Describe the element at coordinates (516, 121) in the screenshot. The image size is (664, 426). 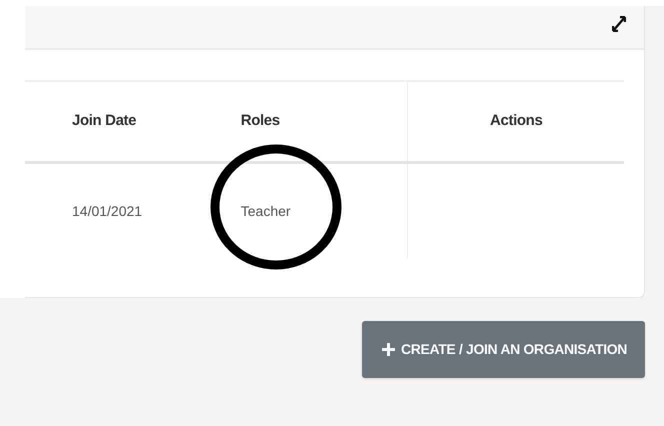
I see `column-header: Actions` at that location.